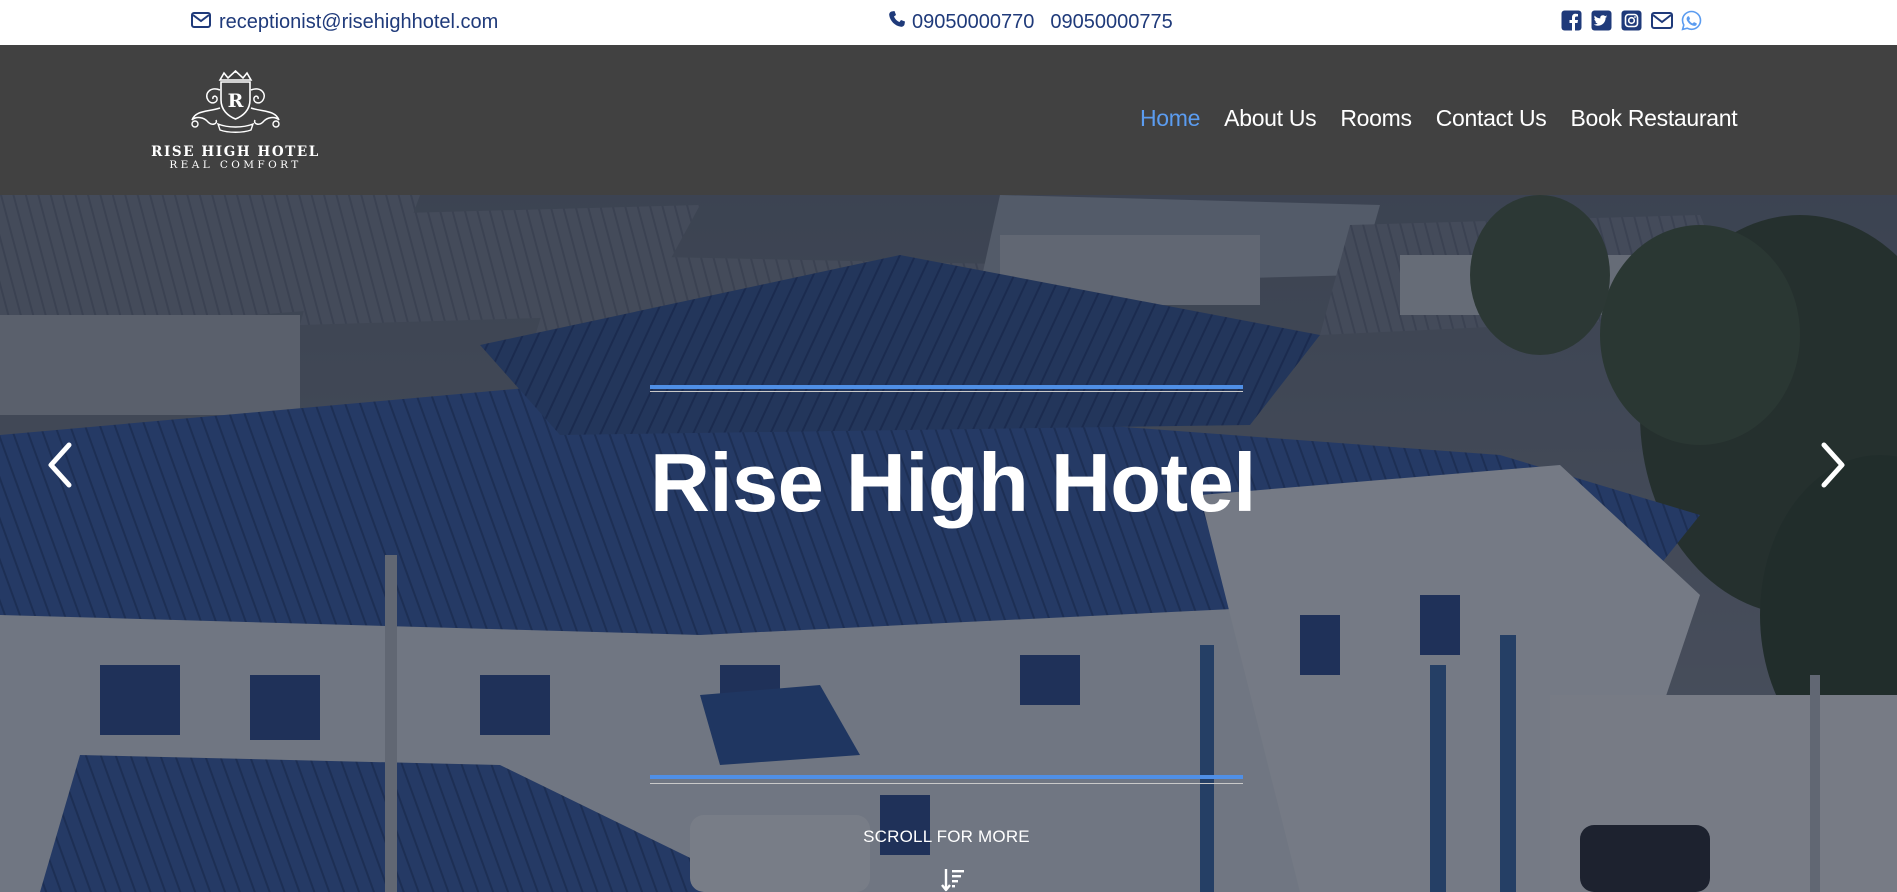 This screenshot has height=892, width=1897. Describe the element at coordinates (953, 879) in the screenshot. I see `sort-down-icon` at that location.